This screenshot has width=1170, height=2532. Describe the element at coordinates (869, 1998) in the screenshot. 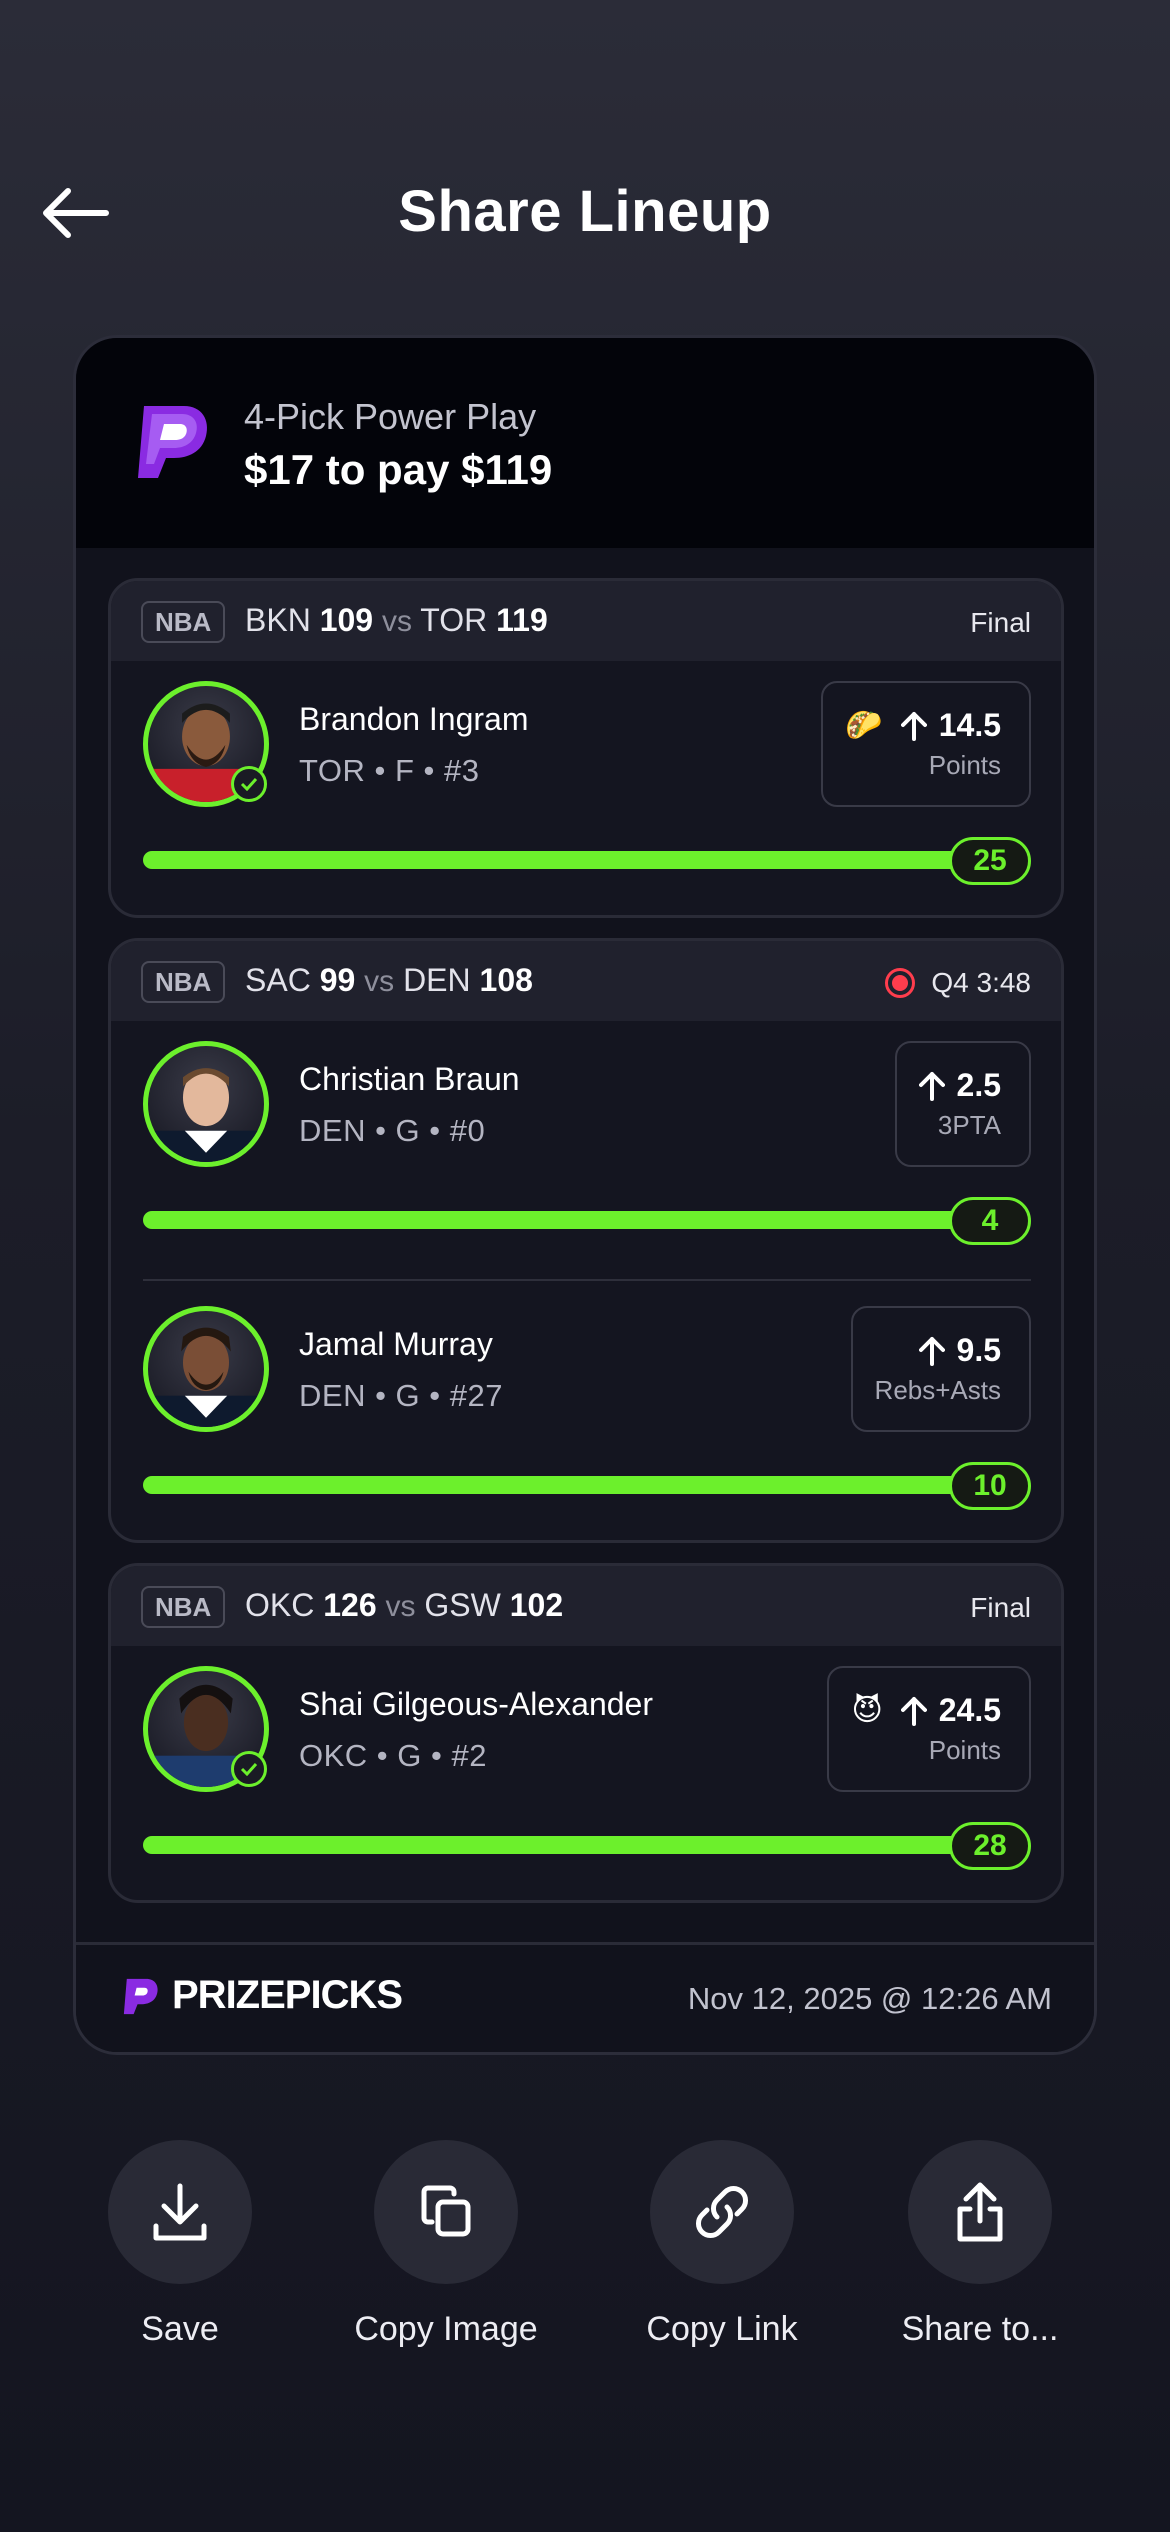

I see `lineup-date: Nov 12, 2025 @ 12:26 AM` at that location.